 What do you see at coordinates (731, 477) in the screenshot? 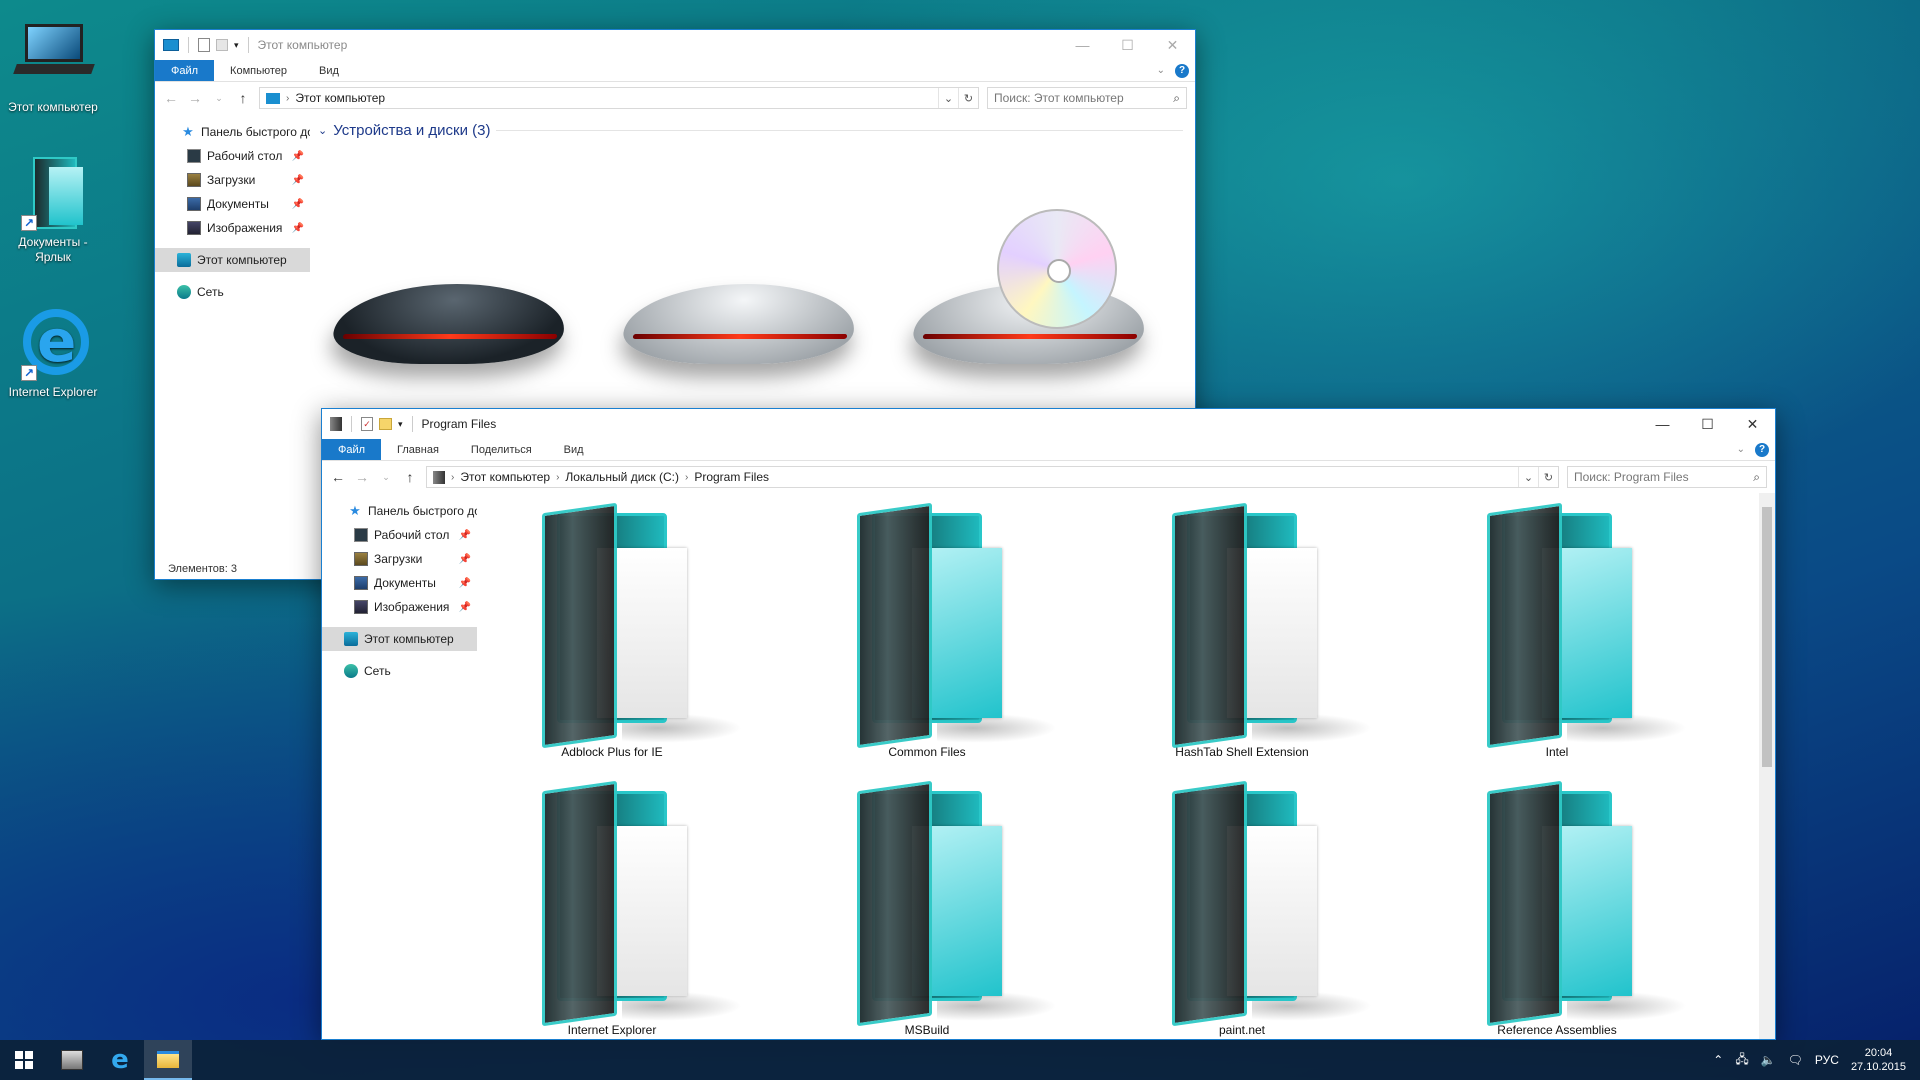
I see `breadcrumb-program-files: Program Files` at bounding box center [731, 477].